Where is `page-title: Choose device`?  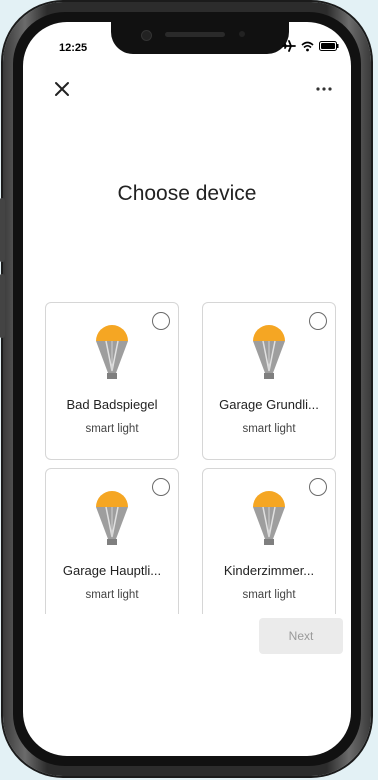
page-title: Choose device is located at coordinates (187, 193).